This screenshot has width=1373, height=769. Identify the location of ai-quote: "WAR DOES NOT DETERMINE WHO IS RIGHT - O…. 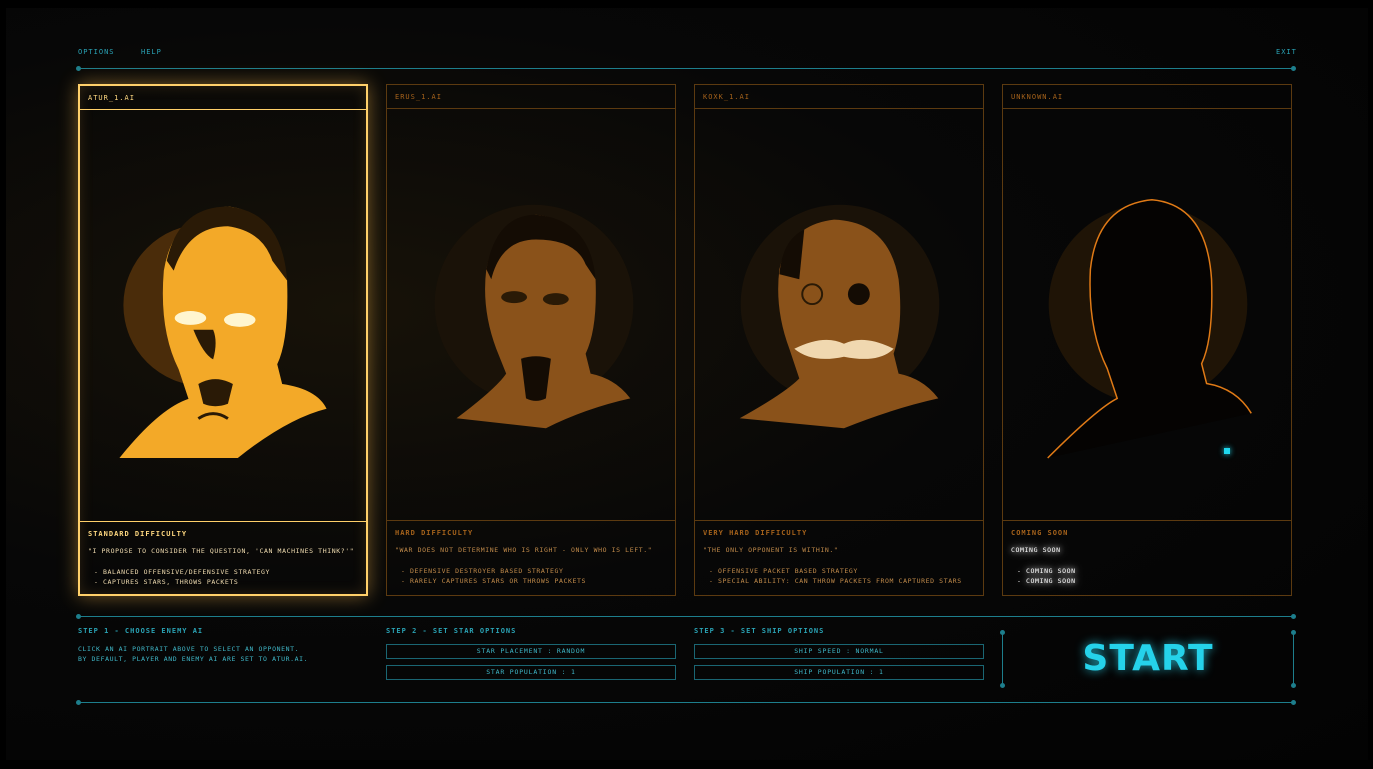
(524, 550).